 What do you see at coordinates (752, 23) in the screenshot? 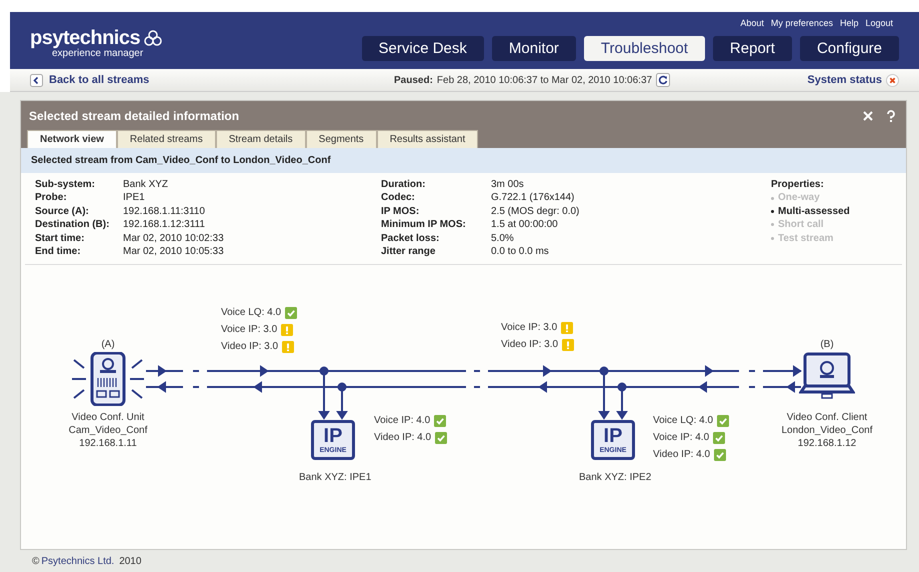
I see `top-link: About` at bounding box center [752, 23].